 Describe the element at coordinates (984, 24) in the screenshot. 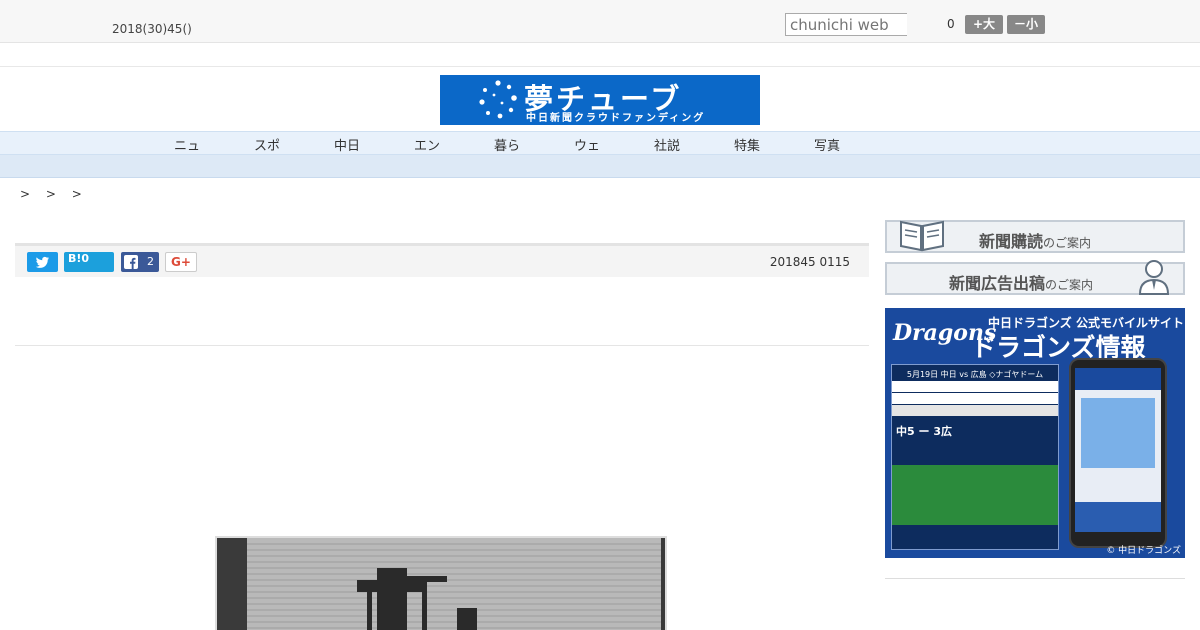

I see `font-bigger-button: +大` at that location.